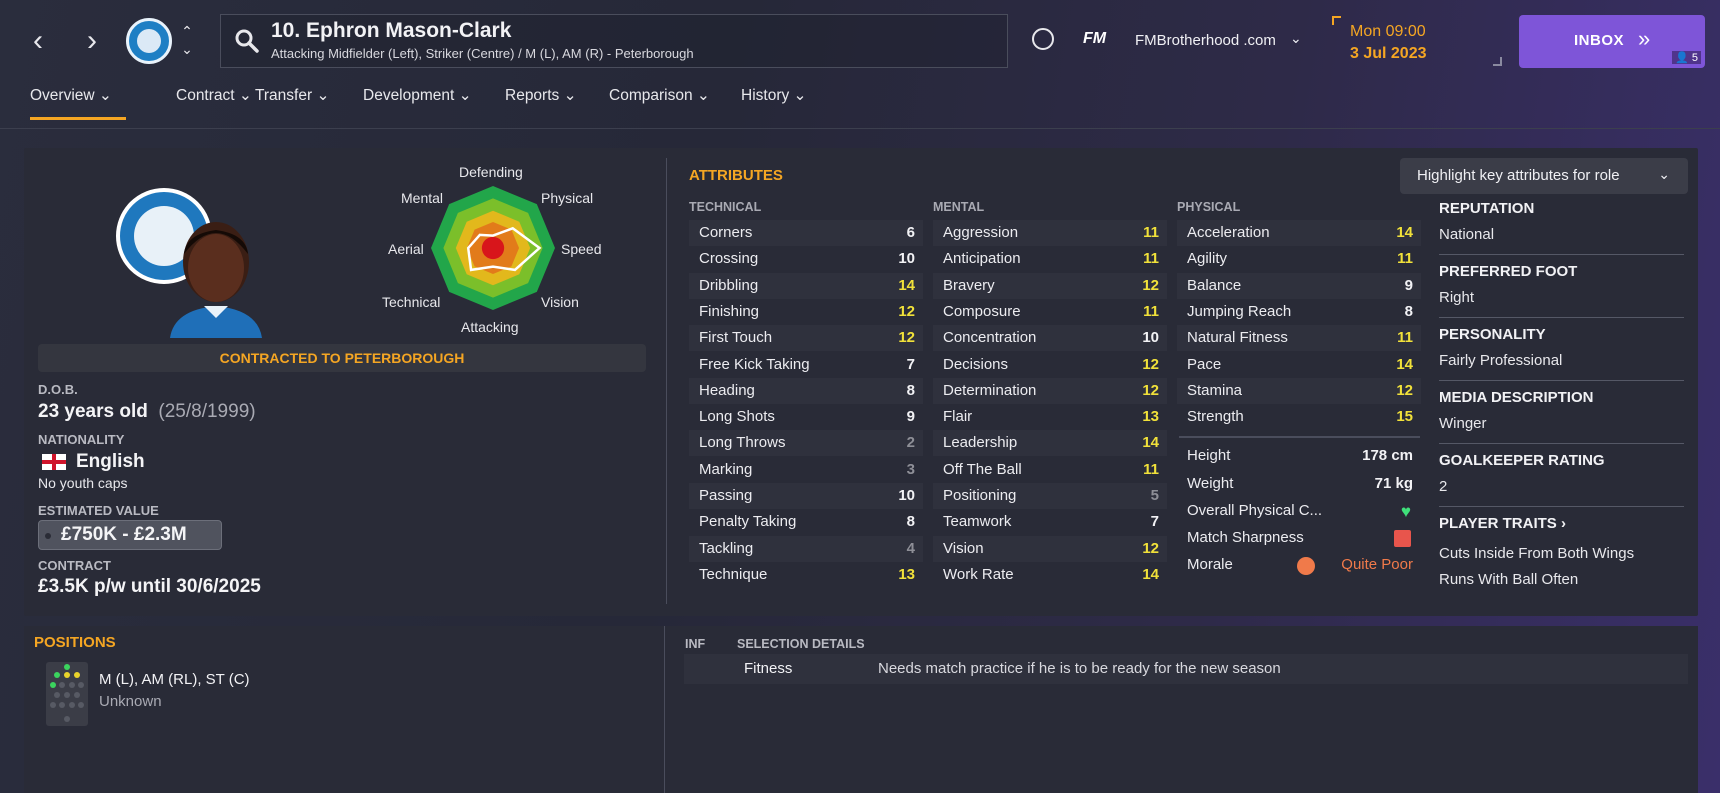 This screenshot has width=1720, height=793. What do you see at coordinates (1377, 564) in the screenshot?
I see `morale-value: Quite Poor` at bounding box center [1377, 564].